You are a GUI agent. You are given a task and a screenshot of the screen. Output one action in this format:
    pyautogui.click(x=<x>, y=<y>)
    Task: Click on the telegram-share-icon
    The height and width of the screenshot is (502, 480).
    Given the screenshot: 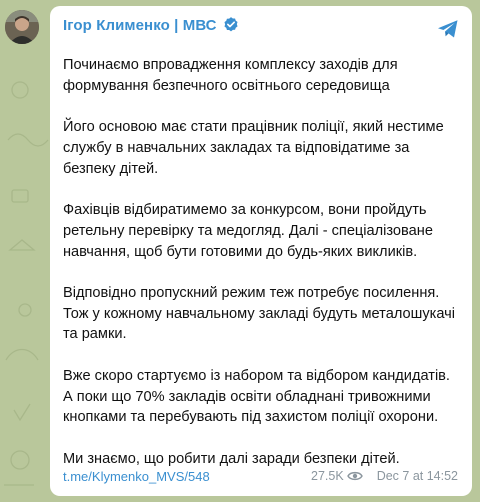 What is the action you would take?
    pyautogui.click(x=448, y=29)
    